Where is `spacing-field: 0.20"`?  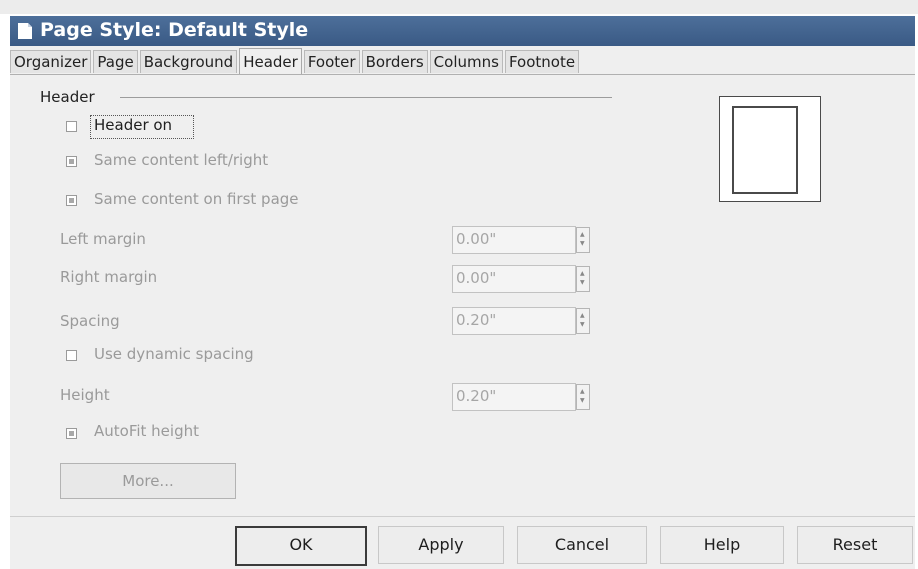
spacing-field: 0.20" is located at coordinates (514, 321).